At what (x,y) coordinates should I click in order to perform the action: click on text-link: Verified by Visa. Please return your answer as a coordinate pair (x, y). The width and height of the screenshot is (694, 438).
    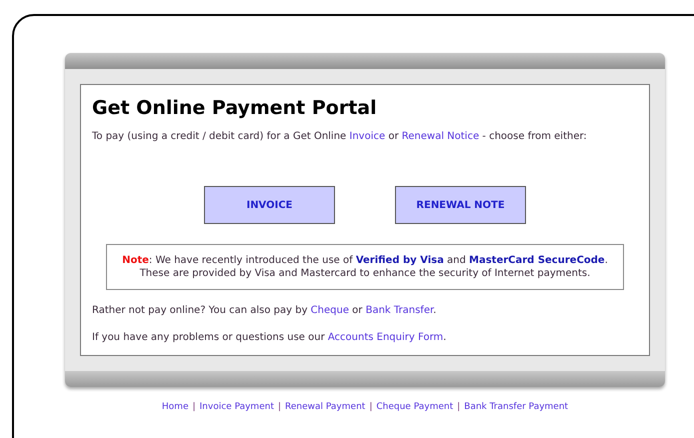
    Looking at the image, I should click on (400, 260).